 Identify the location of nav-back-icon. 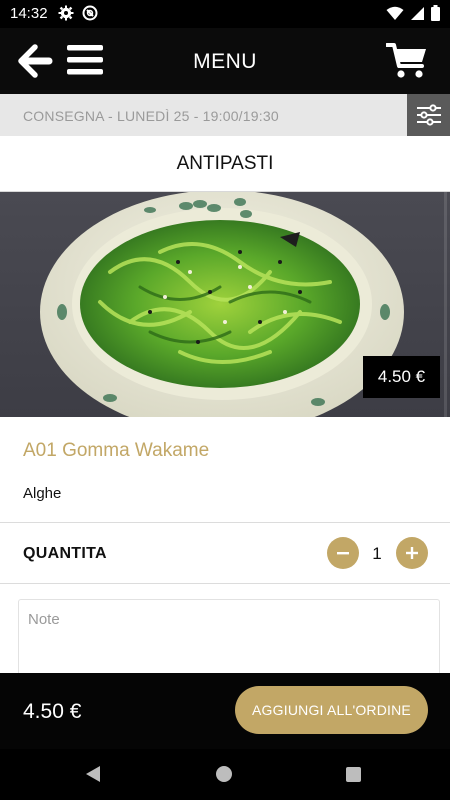
(93, 774).